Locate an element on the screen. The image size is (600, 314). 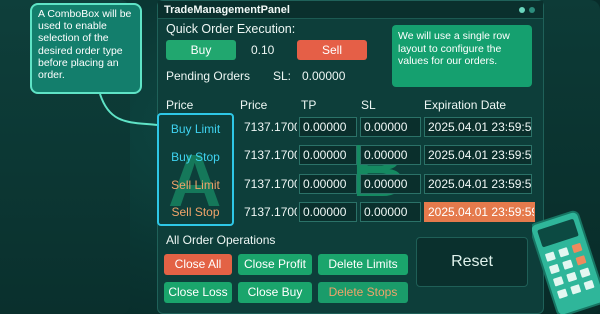
buy-button: Buy is located at coordinates (201, 50).